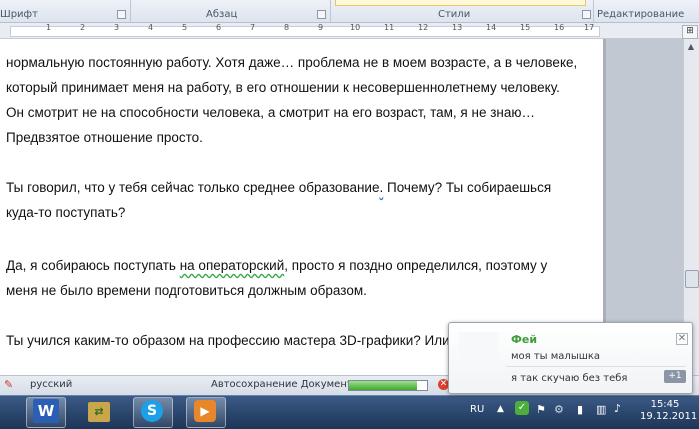 The width and height of the screenshot is (699, 429). What do you see at coordinates (580, 409) in the screenshot?
I see `tray-battery-icon: ▮` at bounding box center [580, 409].